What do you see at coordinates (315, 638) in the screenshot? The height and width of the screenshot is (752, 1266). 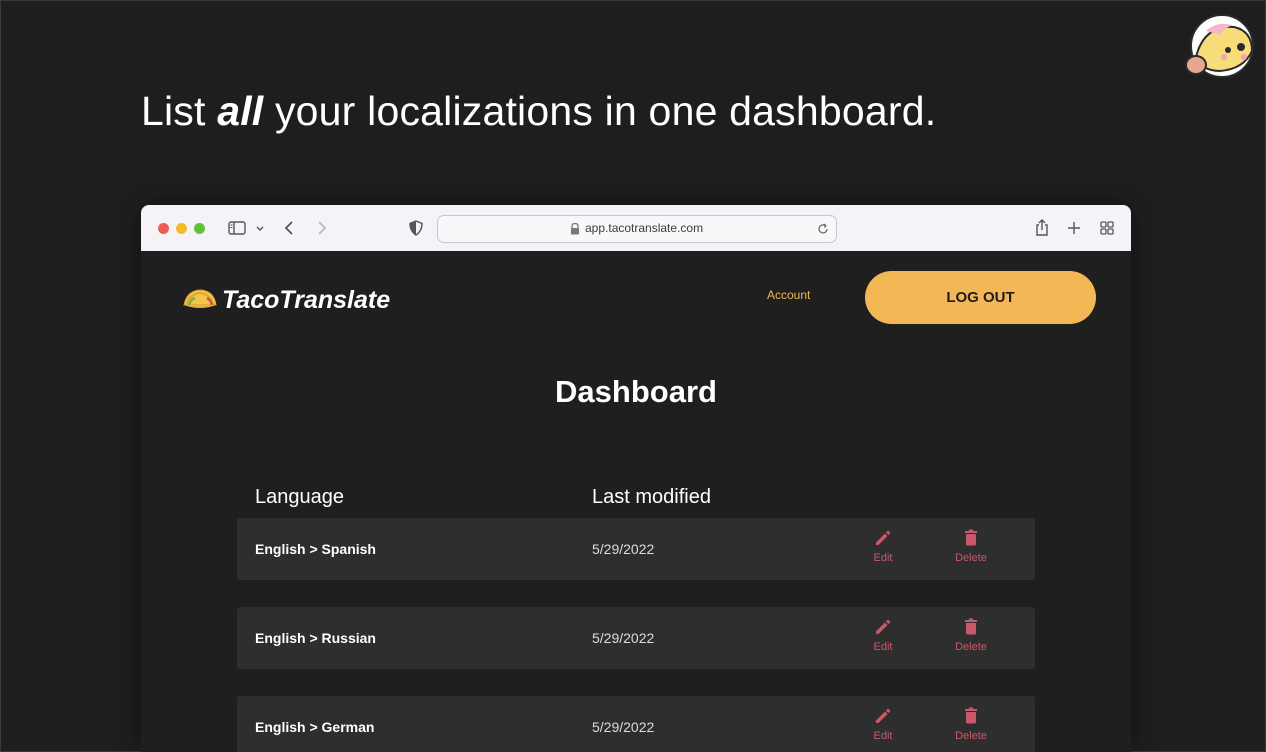 I see `row-language: English > Russian` at bounding box center [315, 638].